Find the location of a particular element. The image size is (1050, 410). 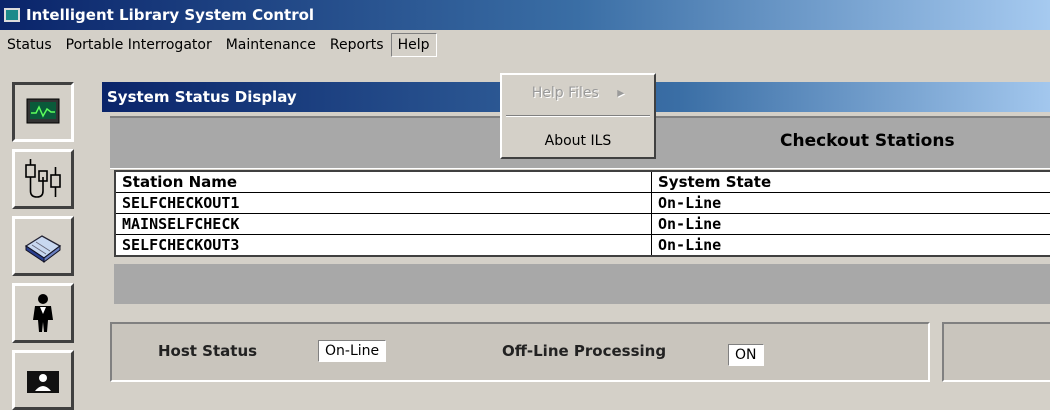

system-status-button is located at coordinates (43, 112).